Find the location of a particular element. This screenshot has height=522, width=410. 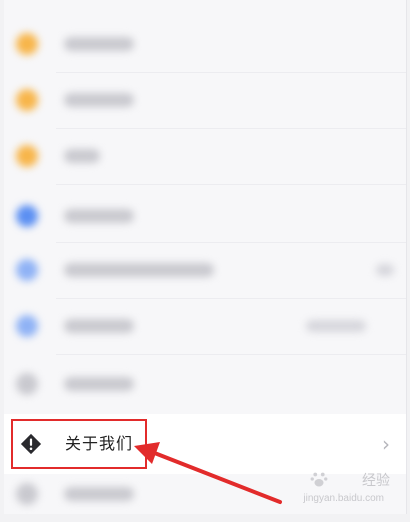

annotation-arrow is located at coordinates (208, 473).